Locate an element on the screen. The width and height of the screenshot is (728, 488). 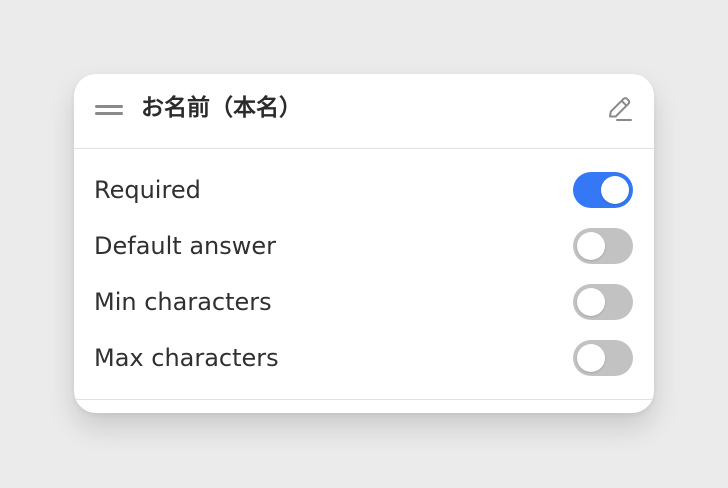
default-answer-toggle is located at coordinates (603, 246).